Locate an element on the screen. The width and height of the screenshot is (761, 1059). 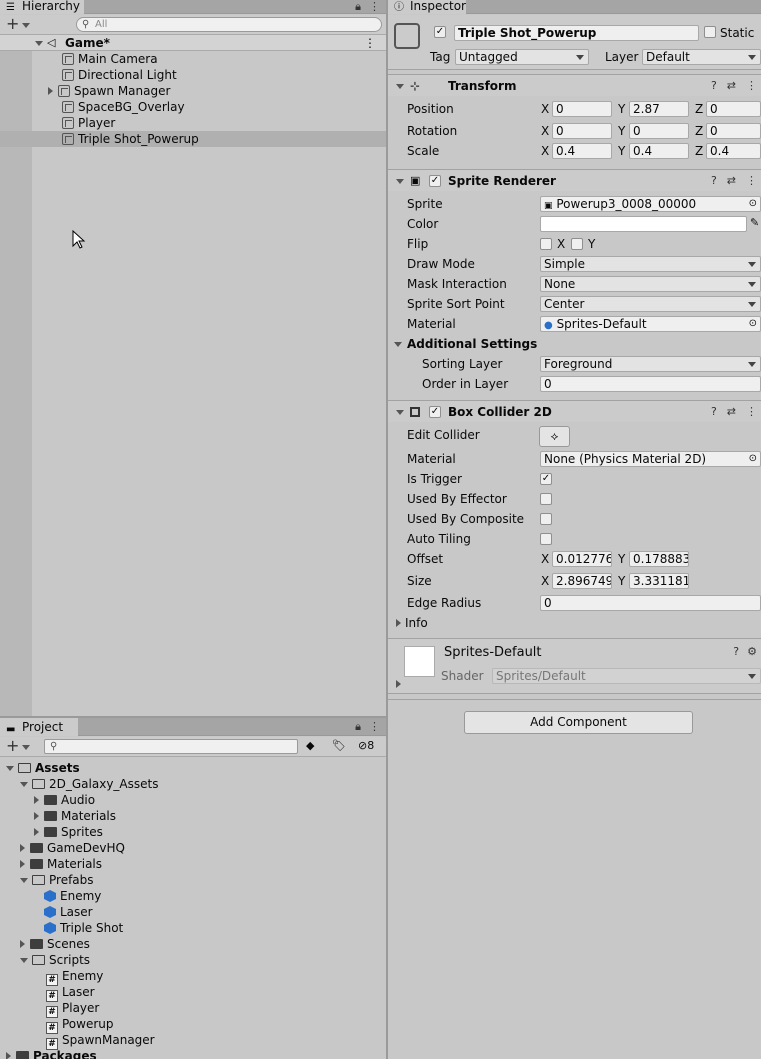
hidden-packages-toggle: ⊘8 is located at coordinates (366, 745).